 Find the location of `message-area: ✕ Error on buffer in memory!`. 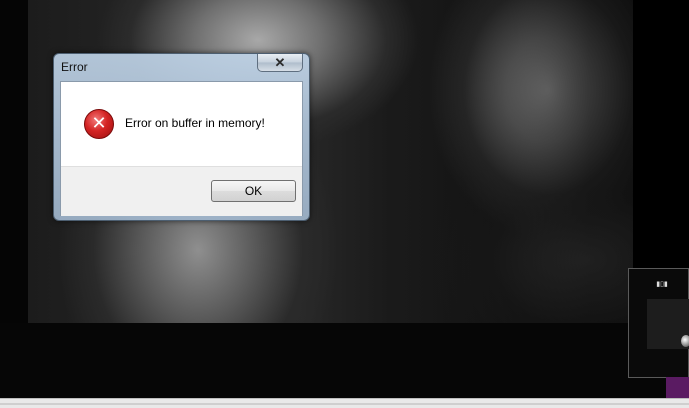

message-area: ✕ Error on buffer in memory! is located at coordinates (181, 124).